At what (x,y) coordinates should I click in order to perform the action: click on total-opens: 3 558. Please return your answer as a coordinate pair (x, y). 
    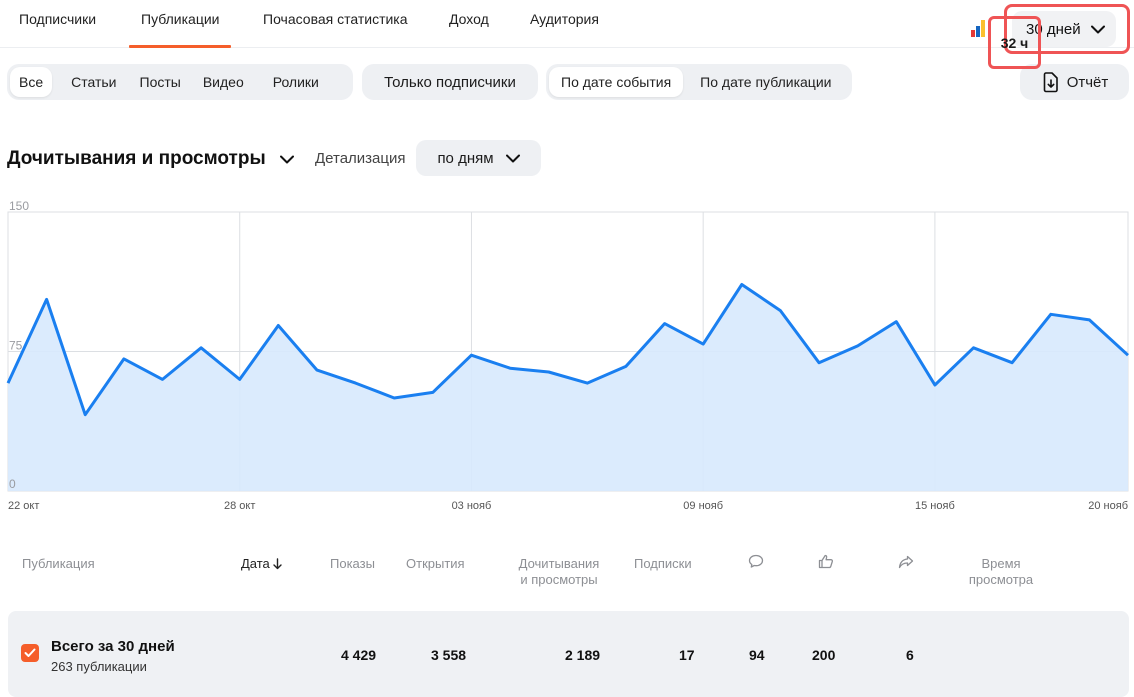
    Looking at the image, I should click on (449, 655).